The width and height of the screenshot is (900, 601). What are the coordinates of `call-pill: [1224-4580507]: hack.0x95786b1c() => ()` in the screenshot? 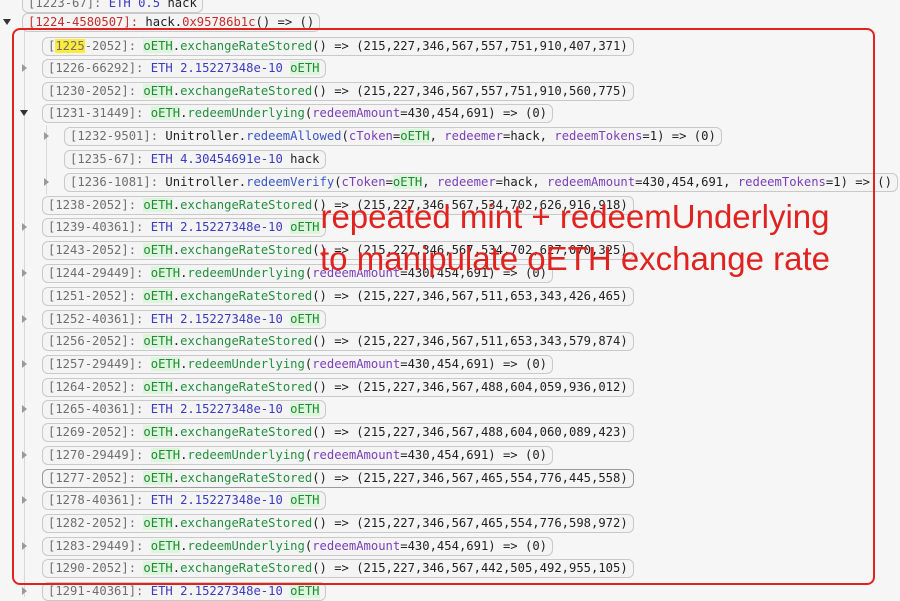 It's located at (171, 22).